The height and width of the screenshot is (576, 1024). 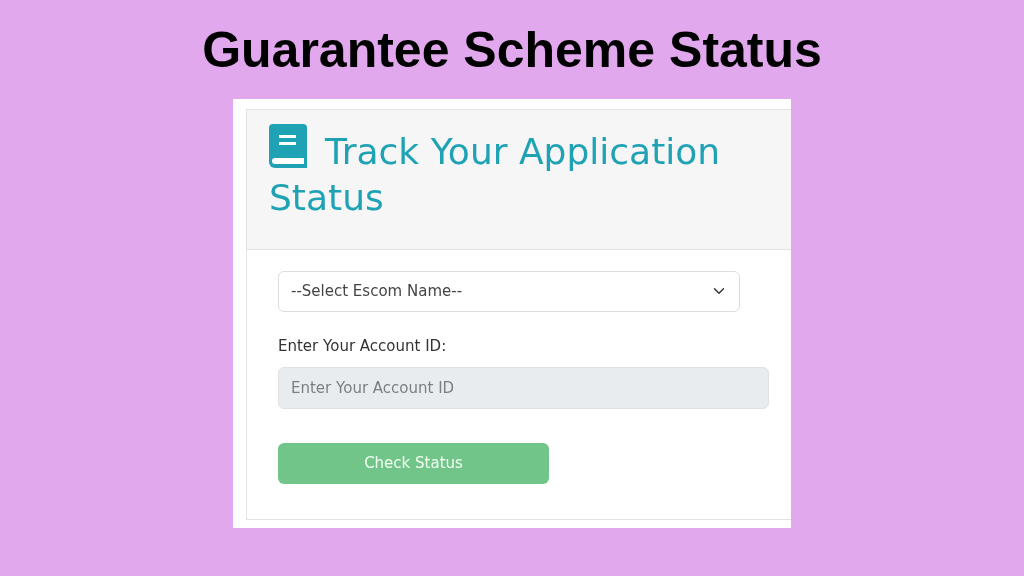 I want to click on book-icon, so click(x=288, y=145).